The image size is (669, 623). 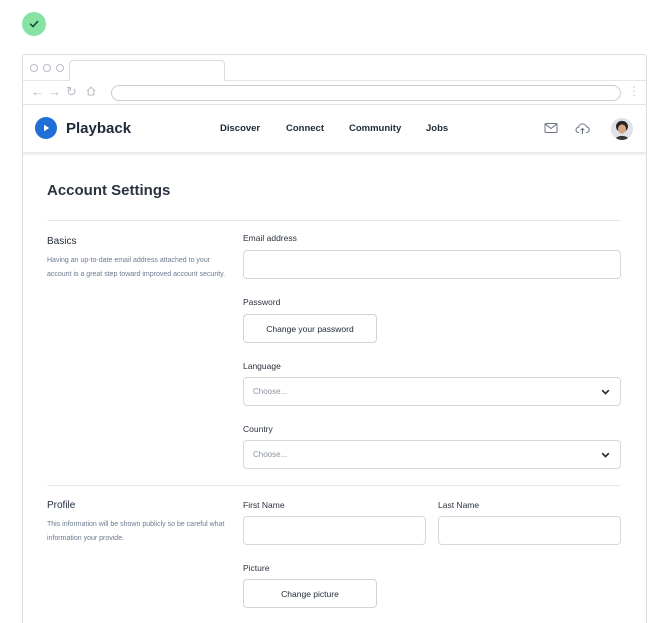 I want to click on avatar, so click(x=622, y=129).